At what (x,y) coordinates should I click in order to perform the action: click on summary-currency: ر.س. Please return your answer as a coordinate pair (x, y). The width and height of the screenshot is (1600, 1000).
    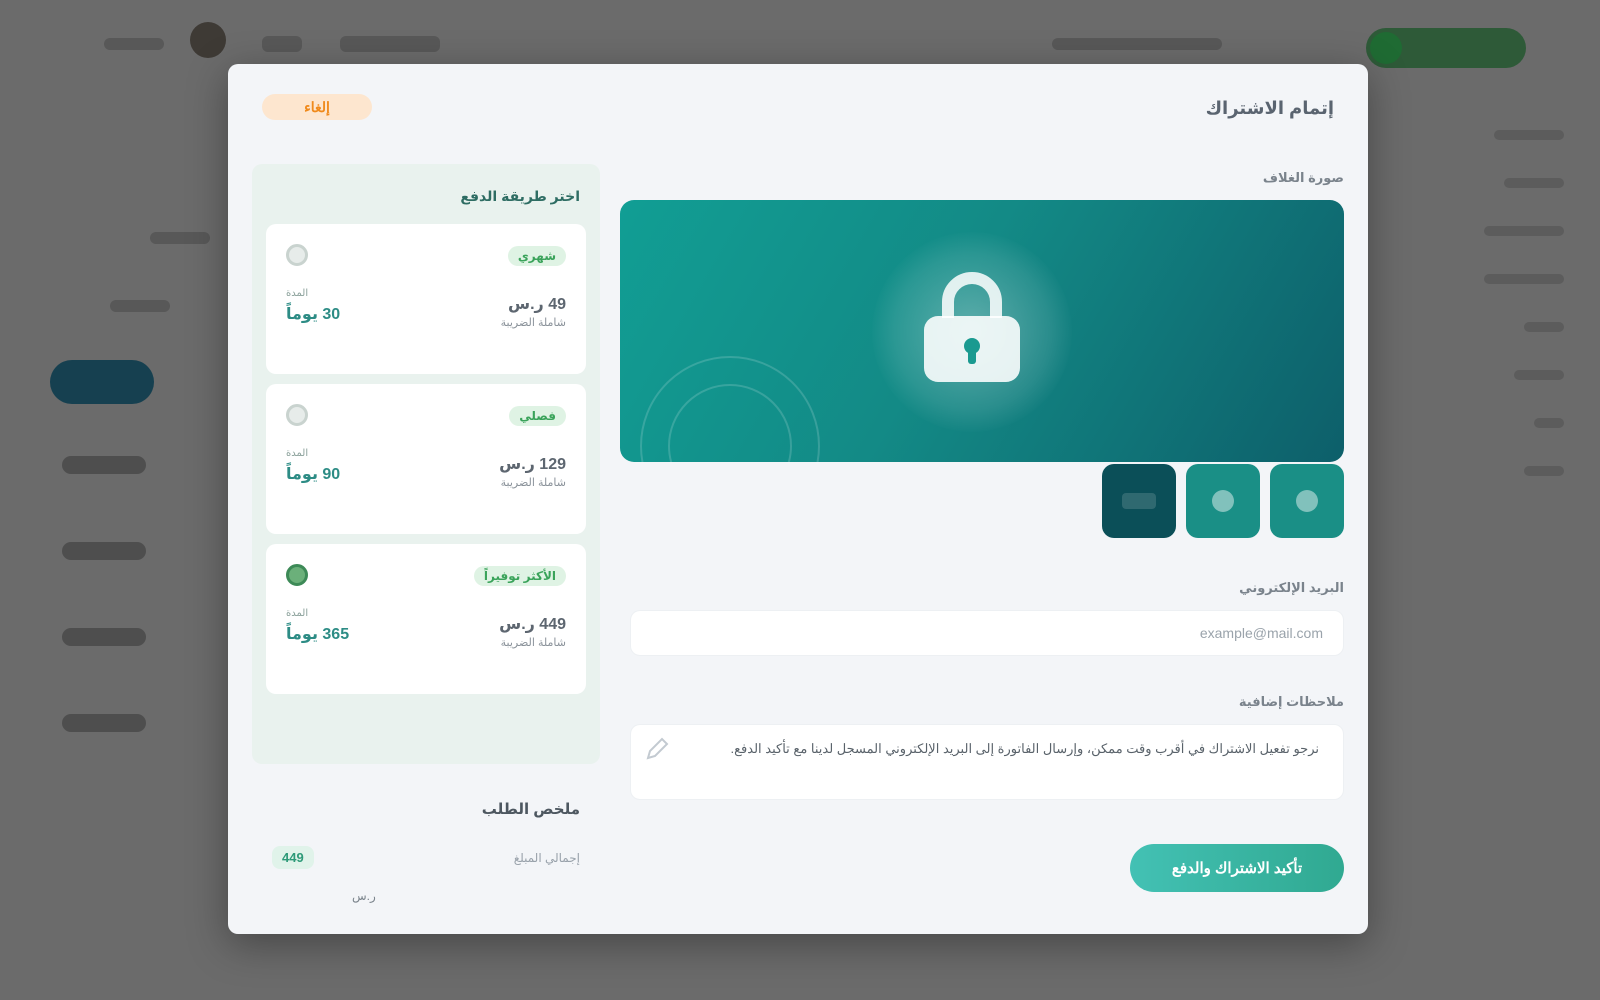
    Looking at the image, I should click on (364, 896).